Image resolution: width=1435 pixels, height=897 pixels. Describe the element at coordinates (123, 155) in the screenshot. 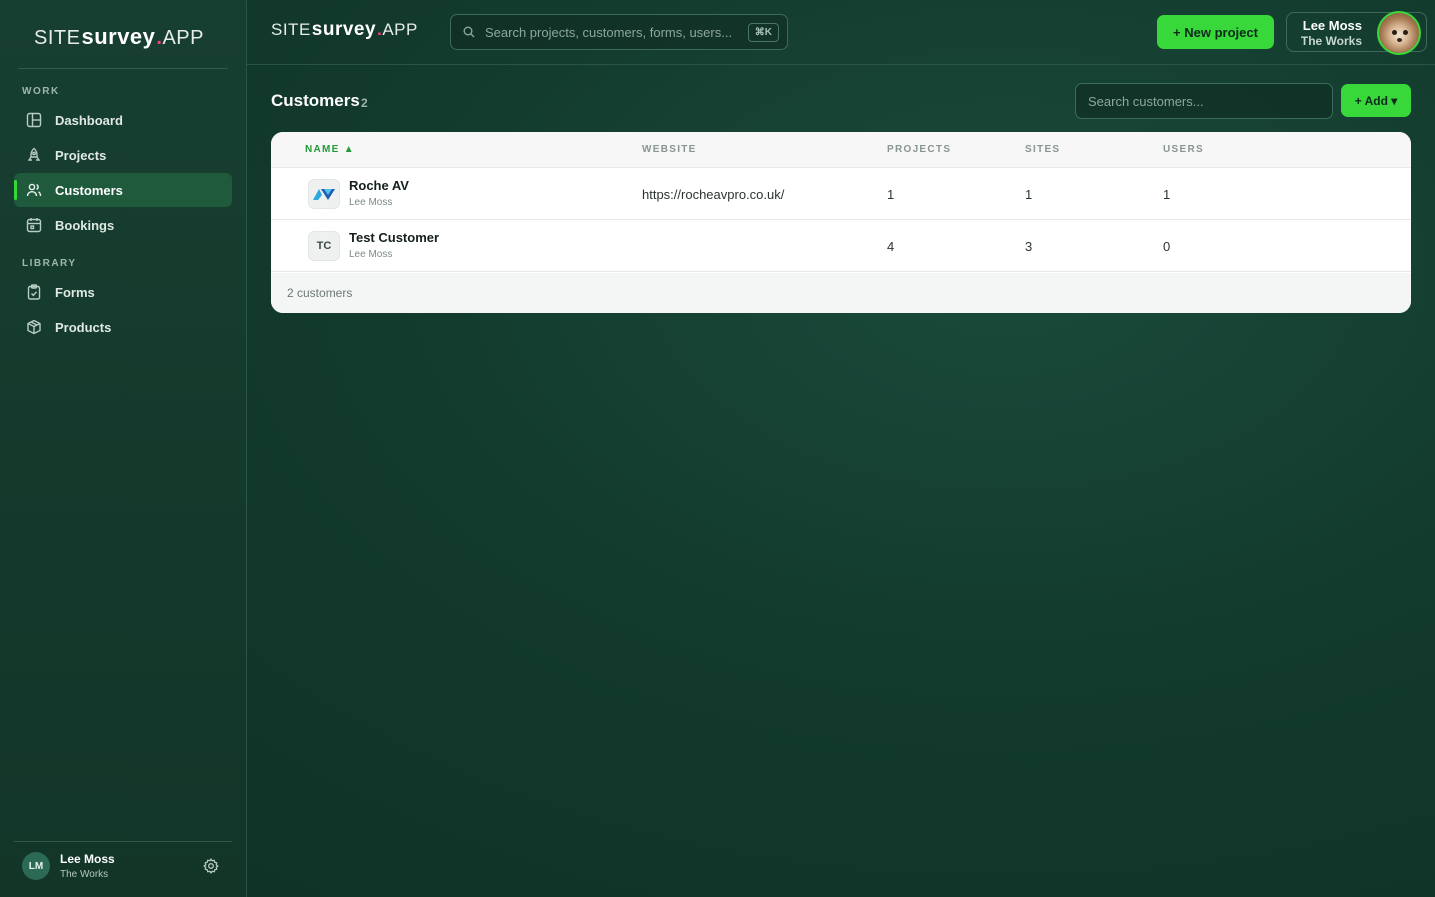

I see `sidebar-item-projects: Projects` at that location.